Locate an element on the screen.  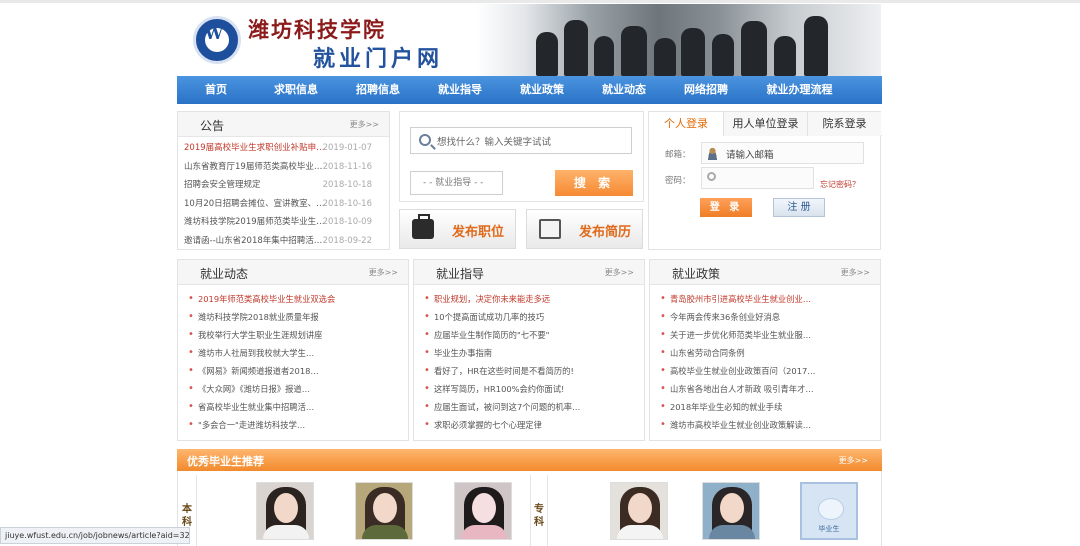
nav-policy: 就业政策 is located at coordinates (542, 90).